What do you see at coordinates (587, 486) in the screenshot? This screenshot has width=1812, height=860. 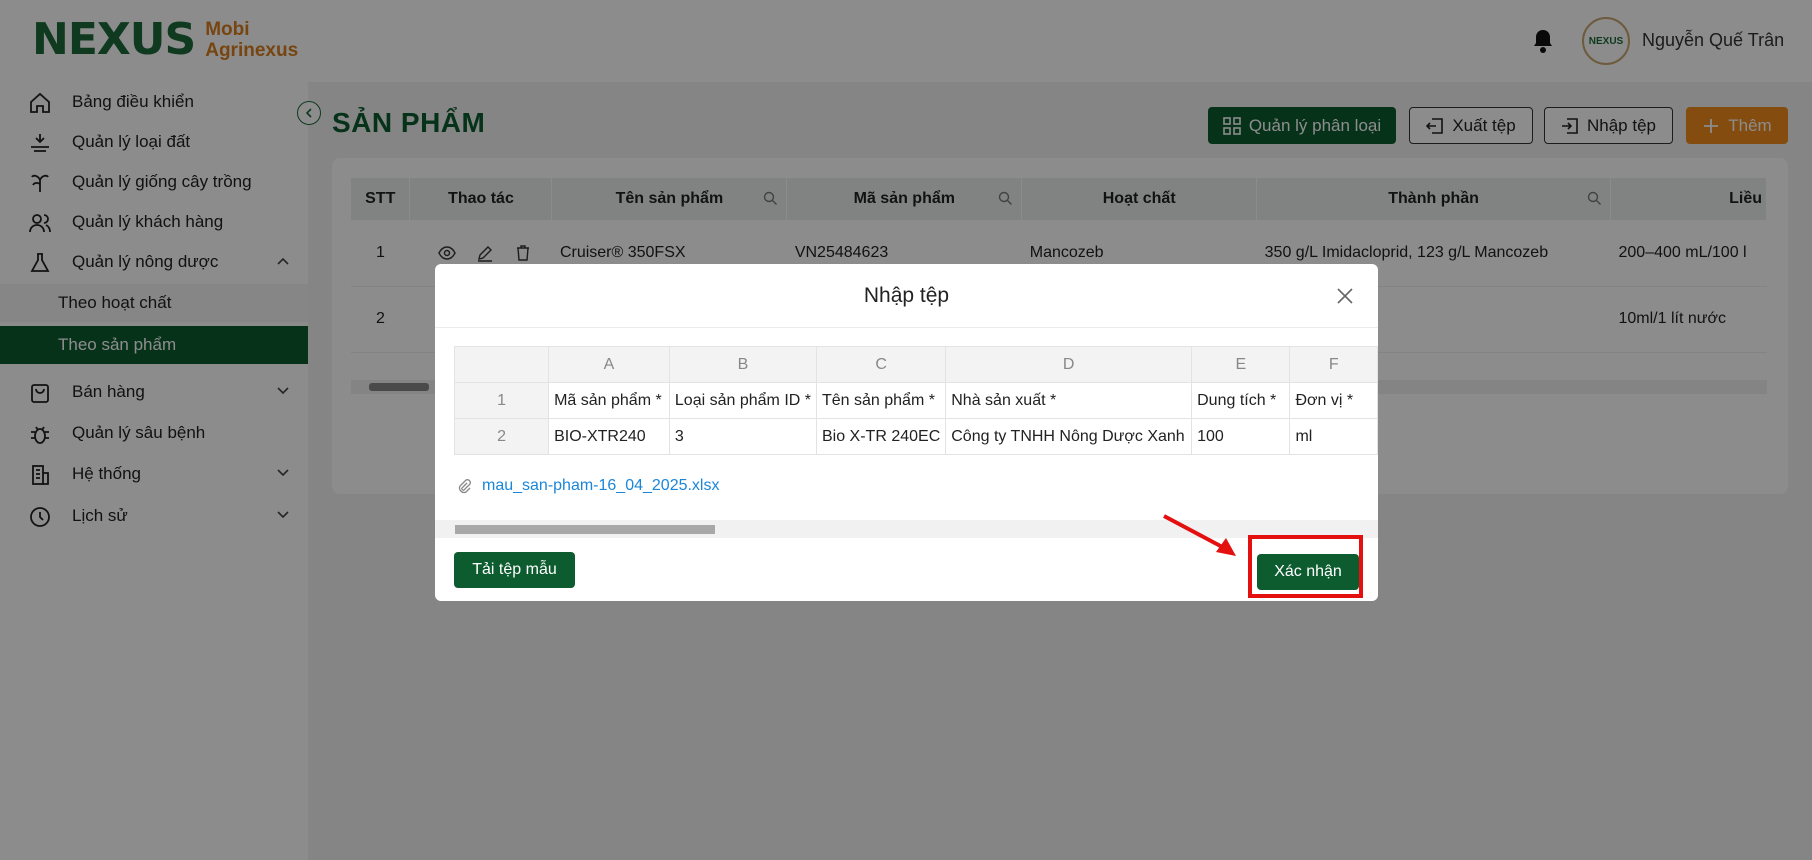 I see `uploaded-file-link: mau_san-pham-16_04_2025.xlsx` at bounding box center [587, 486].